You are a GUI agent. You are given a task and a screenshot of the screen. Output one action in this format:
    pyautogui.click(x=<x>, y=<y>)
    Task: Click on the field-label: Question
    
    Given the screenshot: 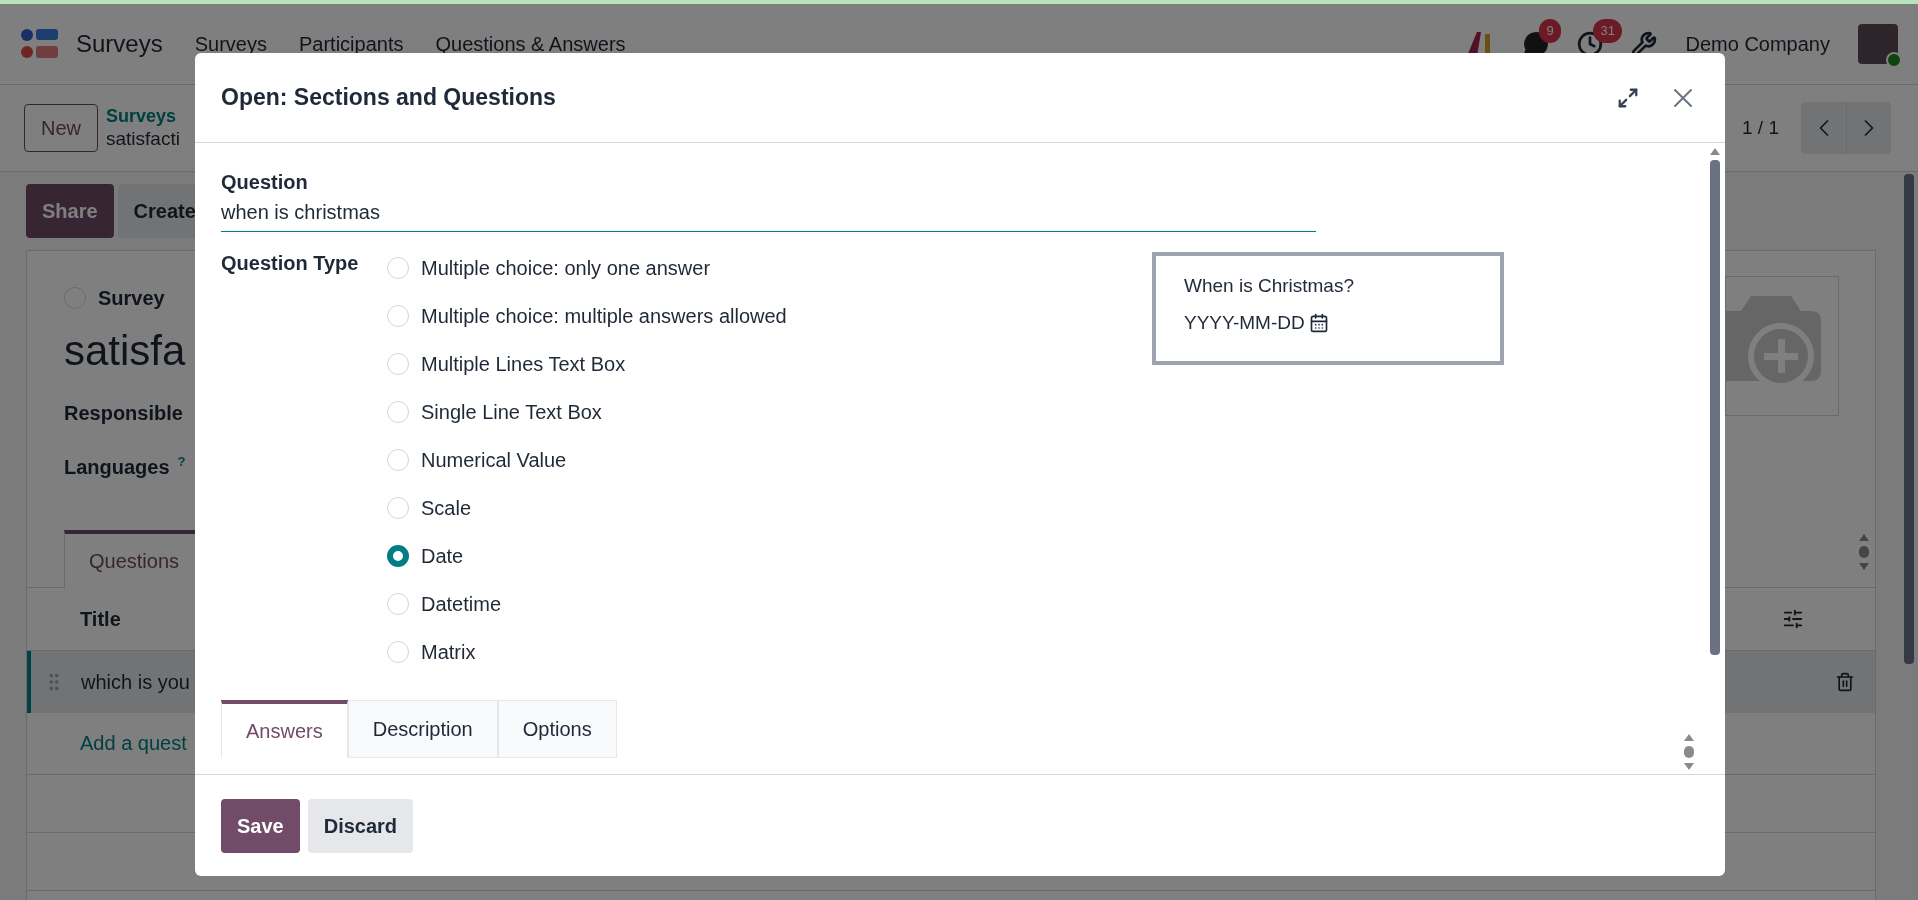 What is the action you would take?
    pyautogui.click(x=265, y=182)
    